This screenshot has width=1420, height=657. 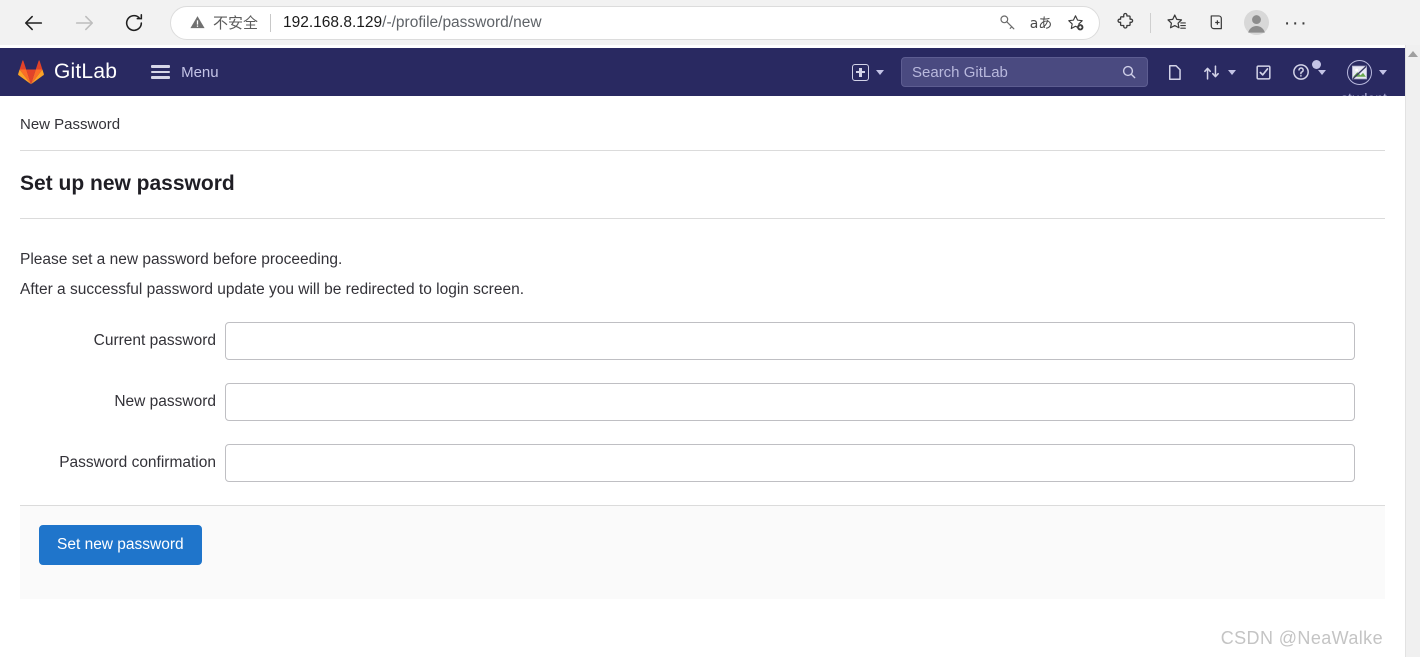 I want to click on collections-icon, so click(x=1216, y=23).